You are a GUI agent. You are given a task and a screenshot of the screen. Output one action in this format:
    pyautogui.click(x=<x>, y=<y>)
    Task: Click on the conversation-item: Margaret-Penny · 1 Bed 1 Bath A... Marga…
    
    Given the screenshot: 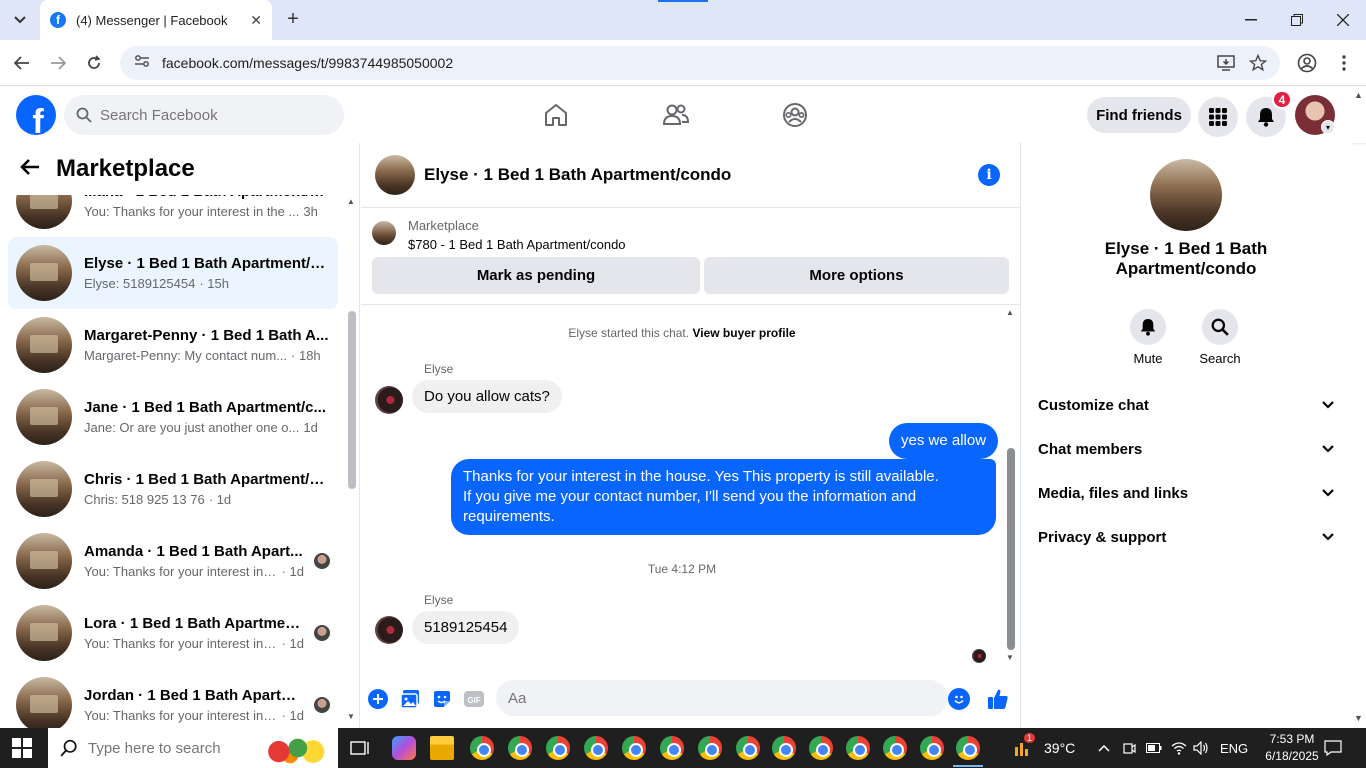 What is the action you would take?
    pyautogui.click(x=173, y=345)
    